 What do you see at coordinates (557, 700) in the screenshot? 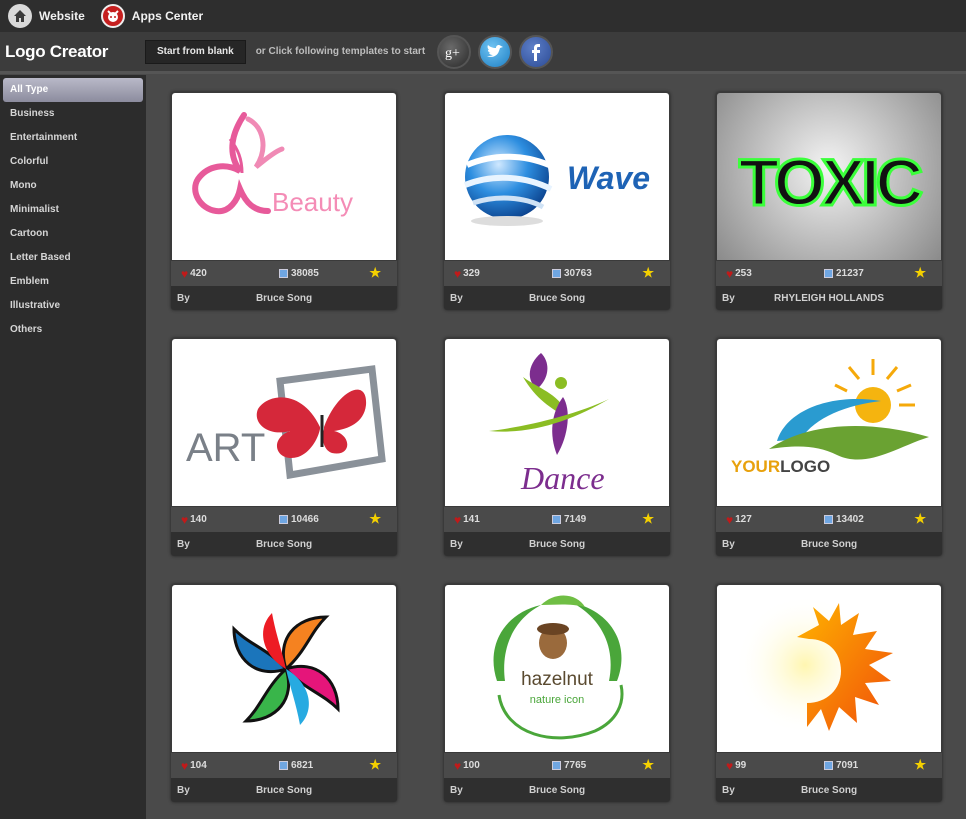
I see `logo-subtext: nature icon` at bounding box center [557, 700].